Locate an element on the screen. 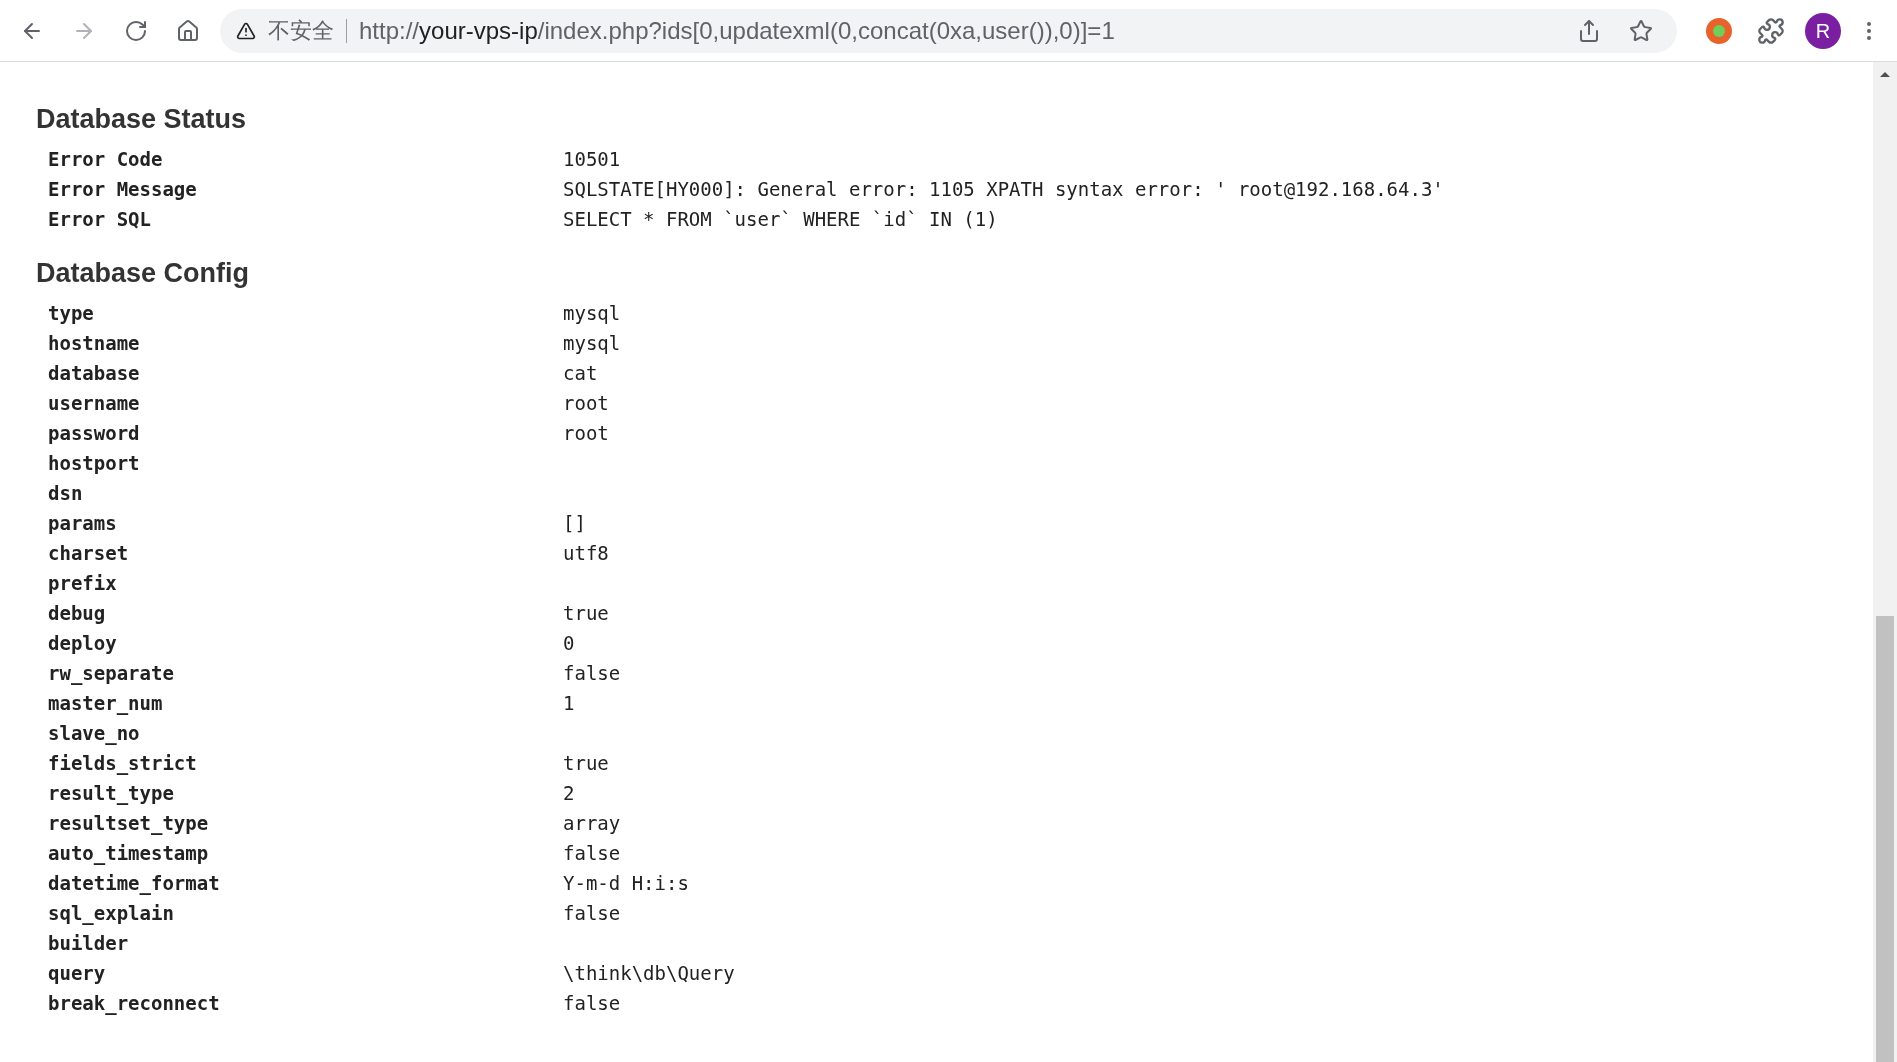 The width and height of the screenshot is (1897, 1062). config-key: dsn is located at coordinates (299, 493).